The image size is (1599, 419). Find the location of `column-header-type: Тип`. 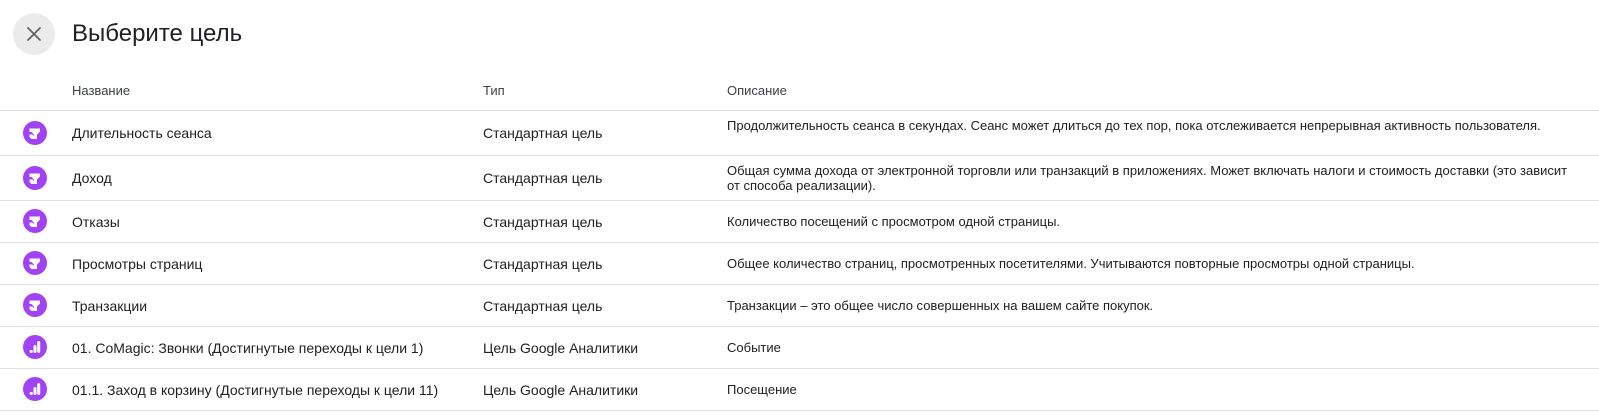

column-header-type: Тип is located at coordinates (494, 90).